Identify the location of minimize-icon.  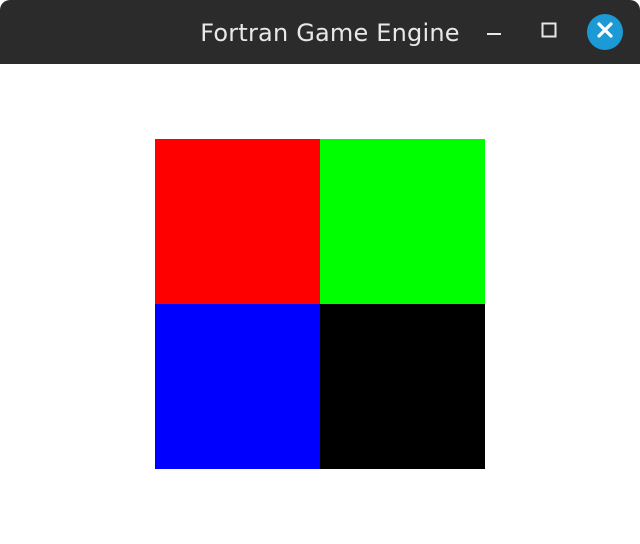
(494, 32).